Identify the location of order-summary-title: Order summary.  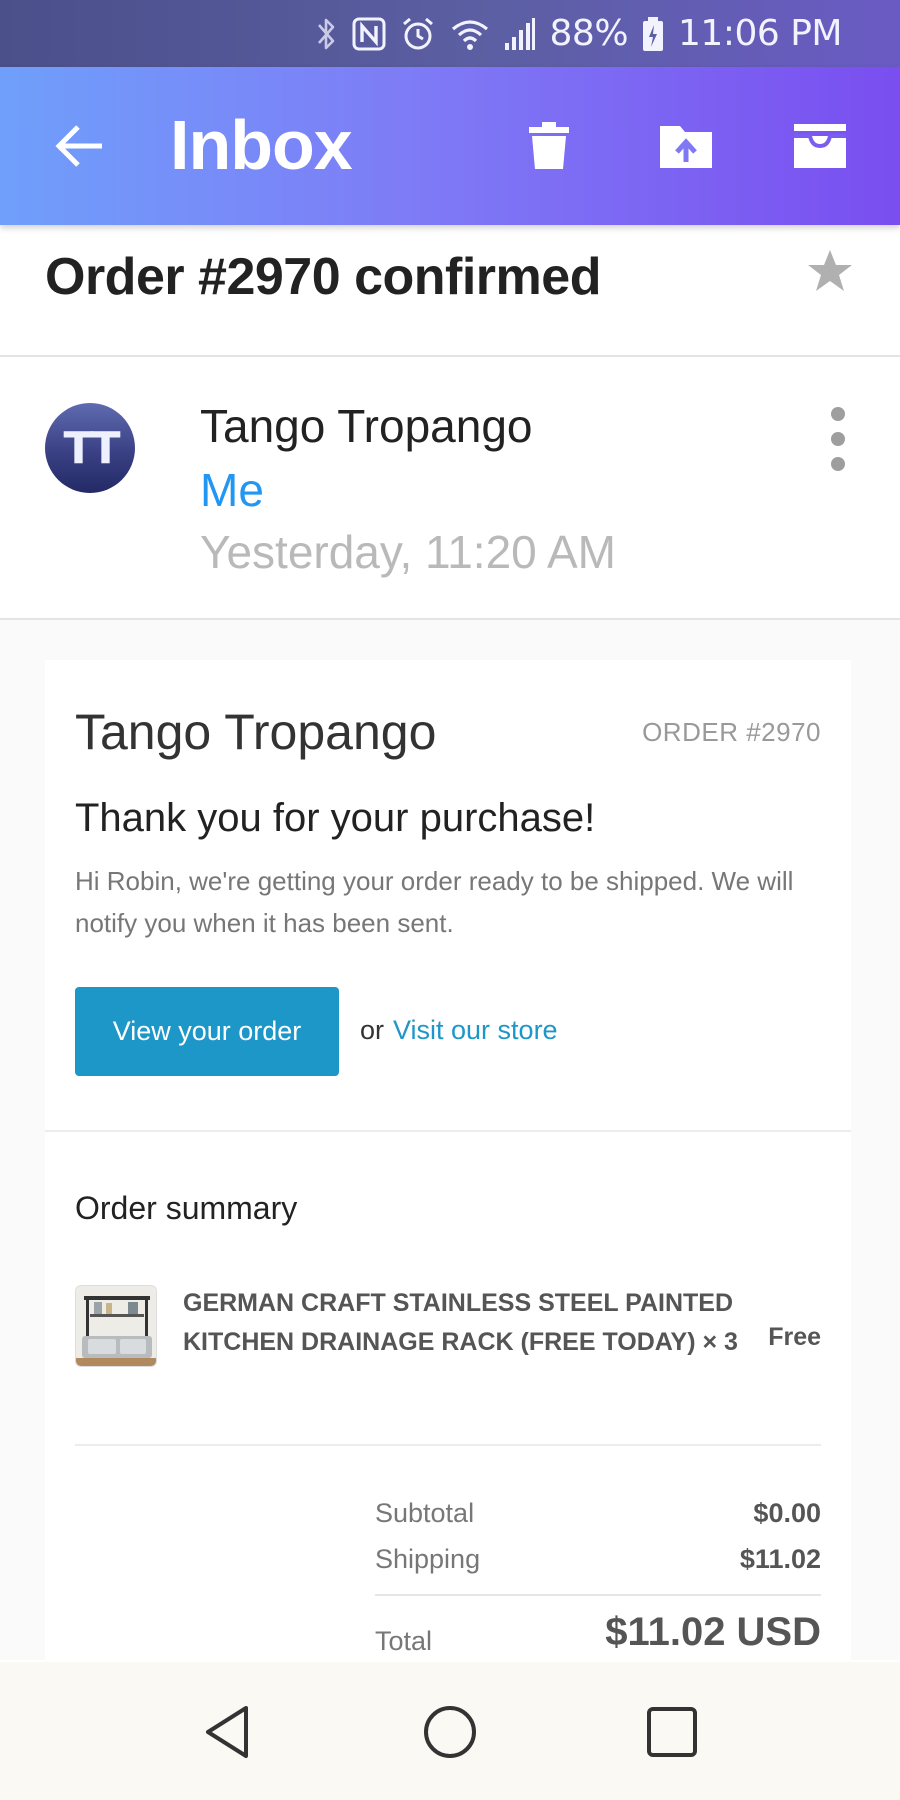
(186, 1208).